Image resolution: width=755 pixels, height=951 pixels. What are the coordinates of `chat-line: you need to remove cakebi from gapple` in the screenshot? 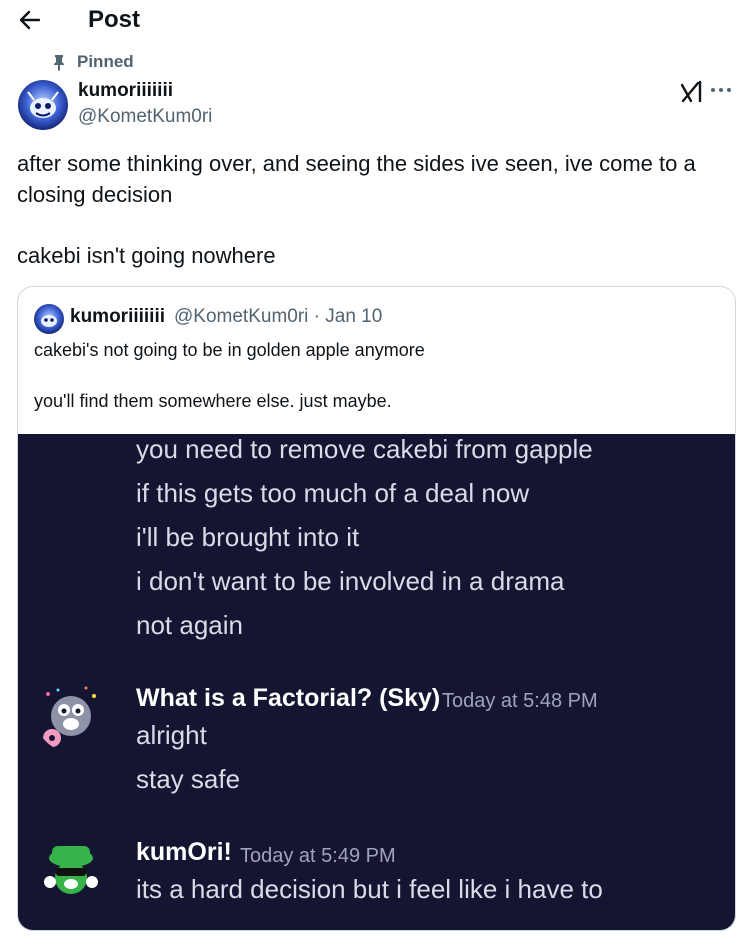 It's located at (364, 449).